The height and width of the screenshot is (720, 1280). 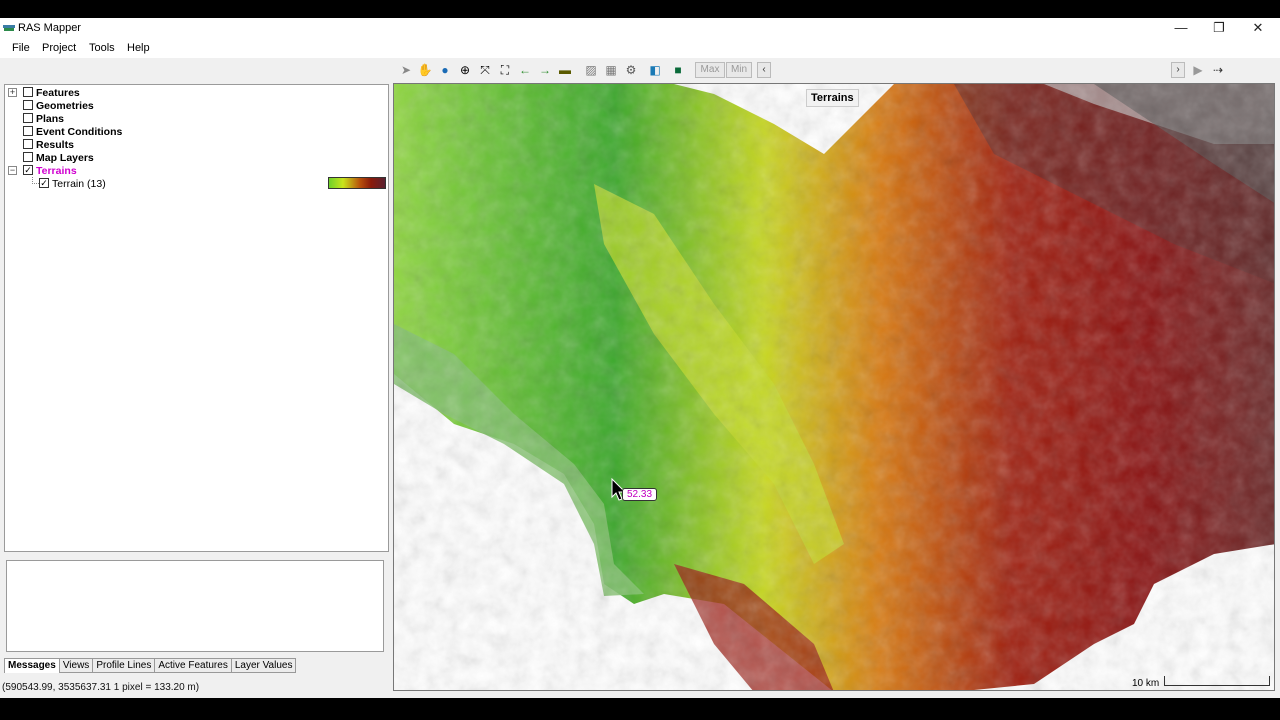 What do you see at coordinates (195, 606) in the screenshot?
I see `messages-panel` at bounding box center [195, 606].